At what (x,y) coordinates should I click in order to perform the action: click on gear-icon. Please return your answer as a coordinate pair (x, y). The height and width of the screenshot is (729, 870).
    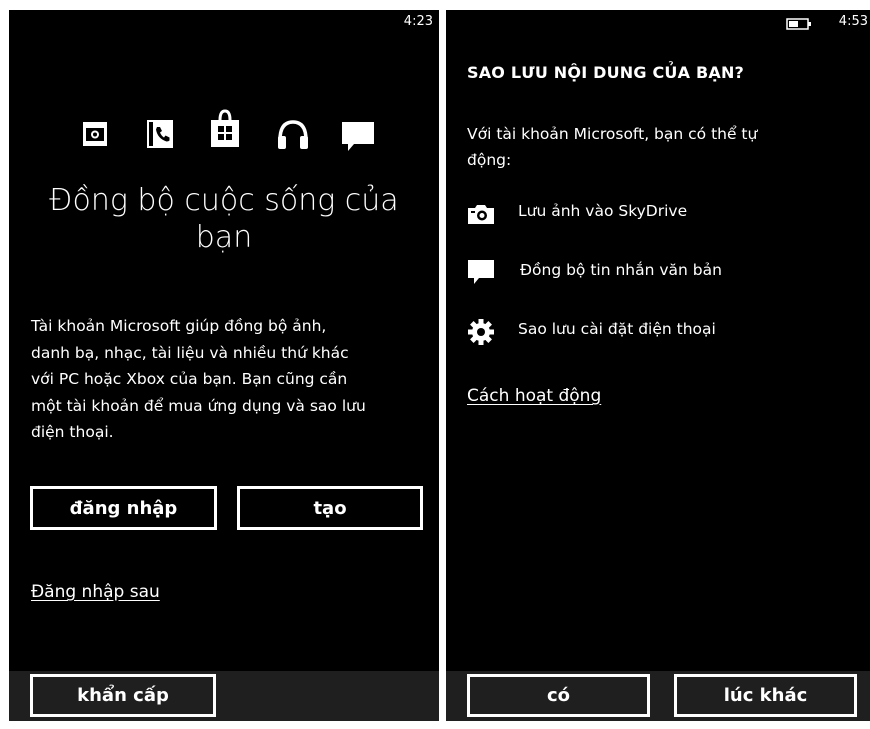
    Looking at the image, I should click on (481, 332).